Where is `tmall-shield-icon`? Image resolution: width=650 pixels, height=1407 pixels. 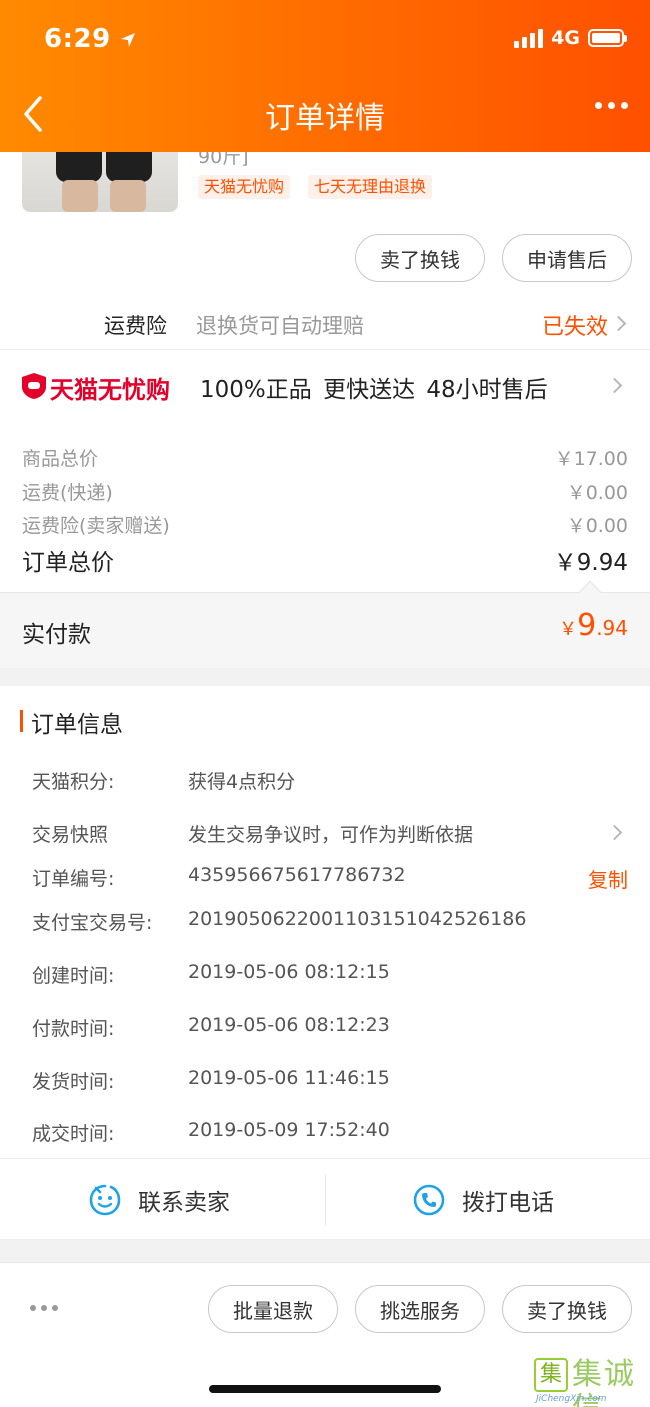 tmall-shield-icon is located at coordinates (34, 386).